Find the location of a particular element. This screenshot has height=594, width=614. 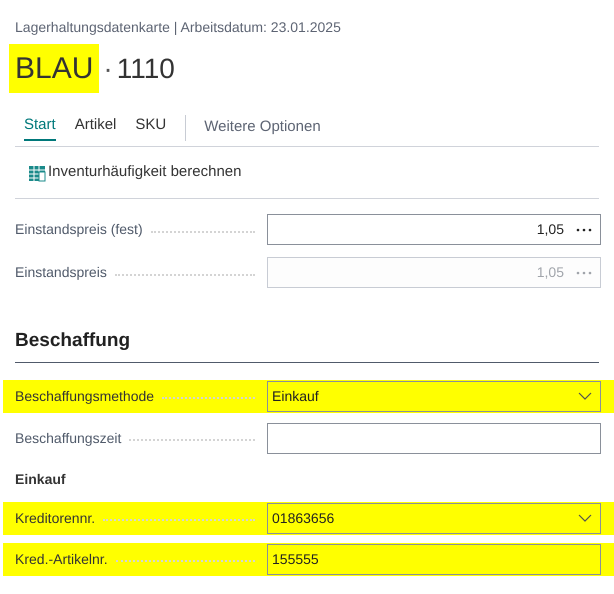

action-button: Inventurhäufigkeit berechnen is located at coordinates (135, 172).